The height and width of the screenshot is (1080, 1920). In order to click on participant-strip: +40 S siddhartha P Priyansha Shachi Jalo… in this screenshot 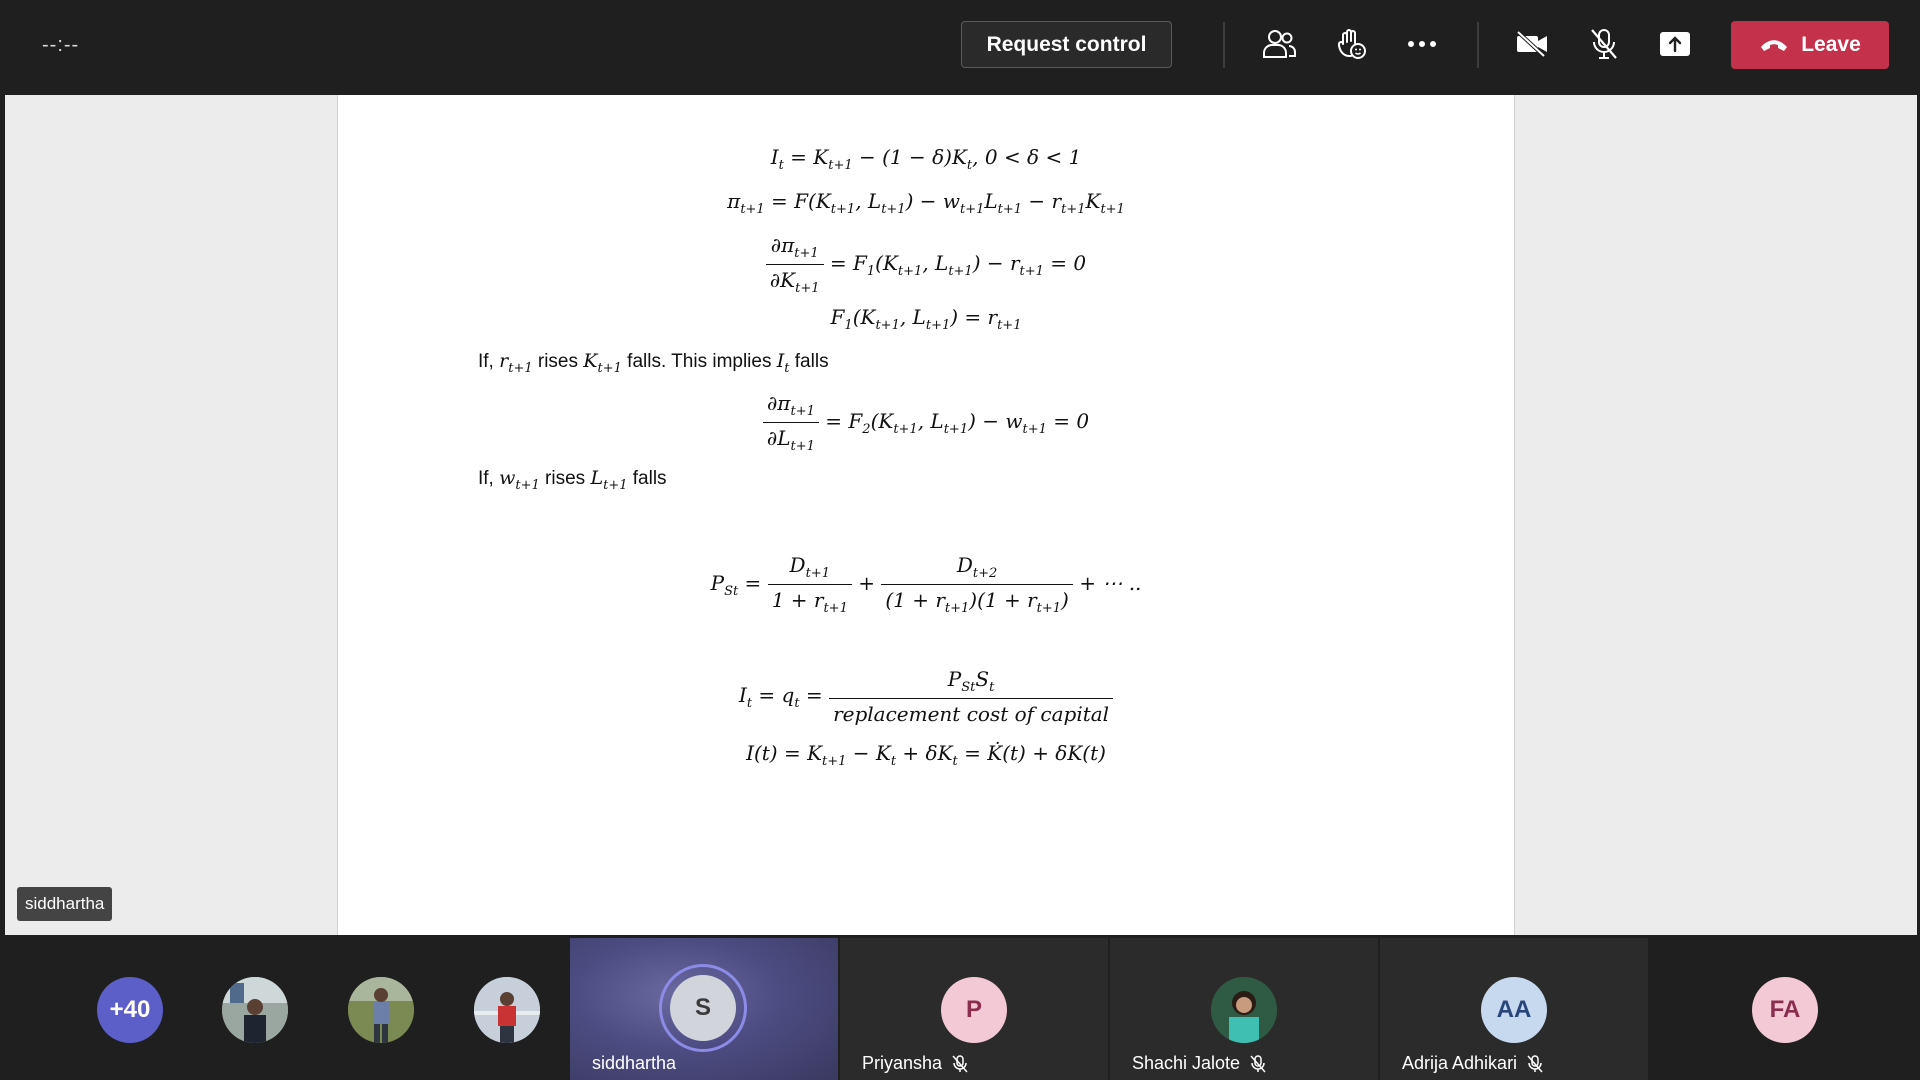, I will do `click(960, 1009)`.